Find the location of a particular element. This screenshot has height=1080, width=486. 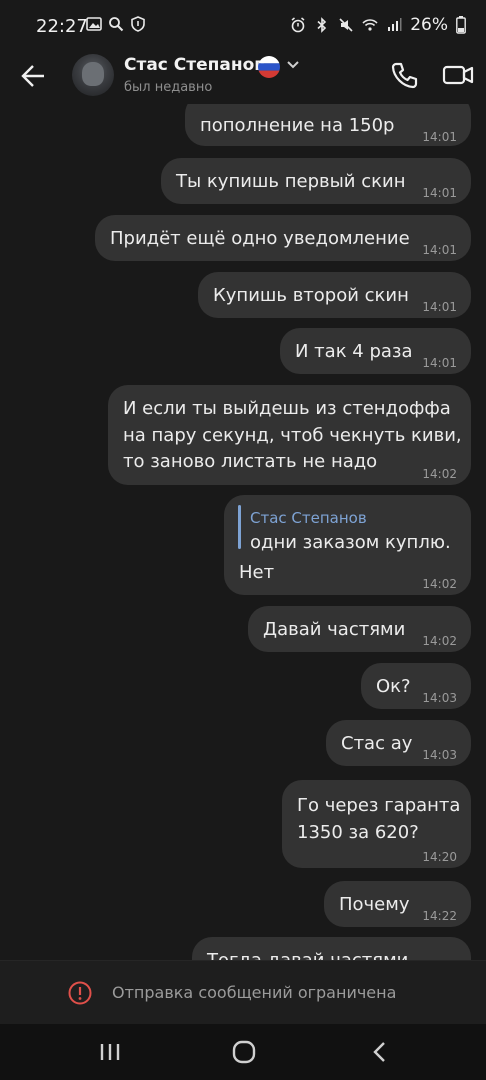

status-bar: 22:27 26% is located at coordinates (243, 27).